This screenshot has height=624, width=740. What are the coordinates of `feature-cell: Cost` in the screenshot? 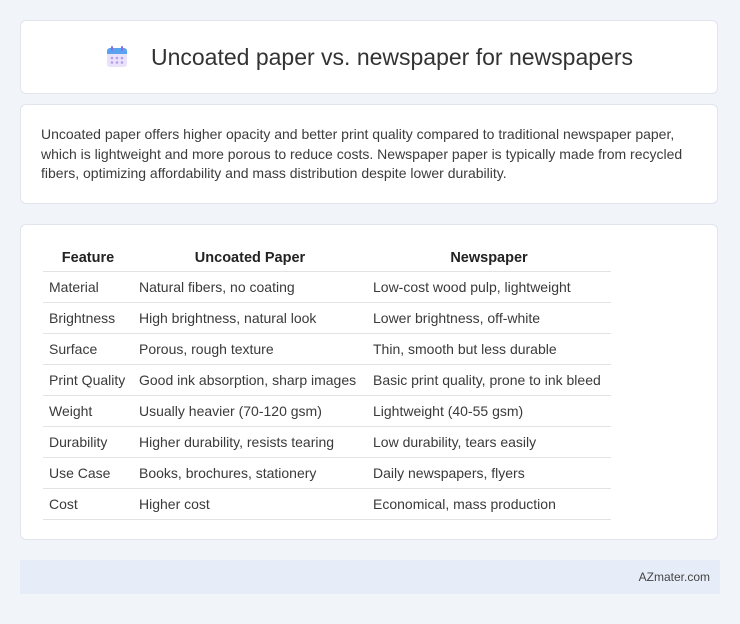 It's located at (88, 504).